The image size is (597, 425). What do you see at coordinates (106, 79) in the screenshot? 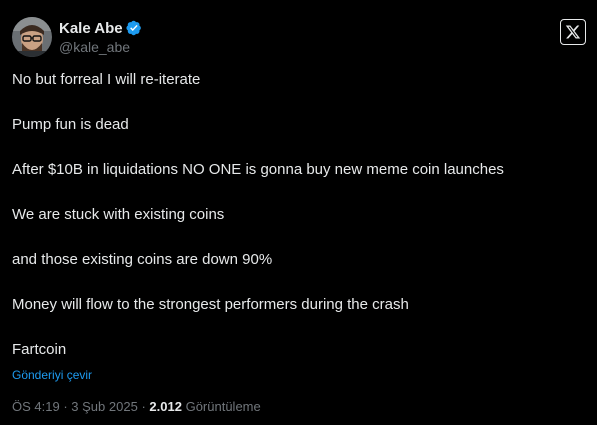
I see `tweet-line: No but forreal I will re-iterate` at bounding box center [106, 79].